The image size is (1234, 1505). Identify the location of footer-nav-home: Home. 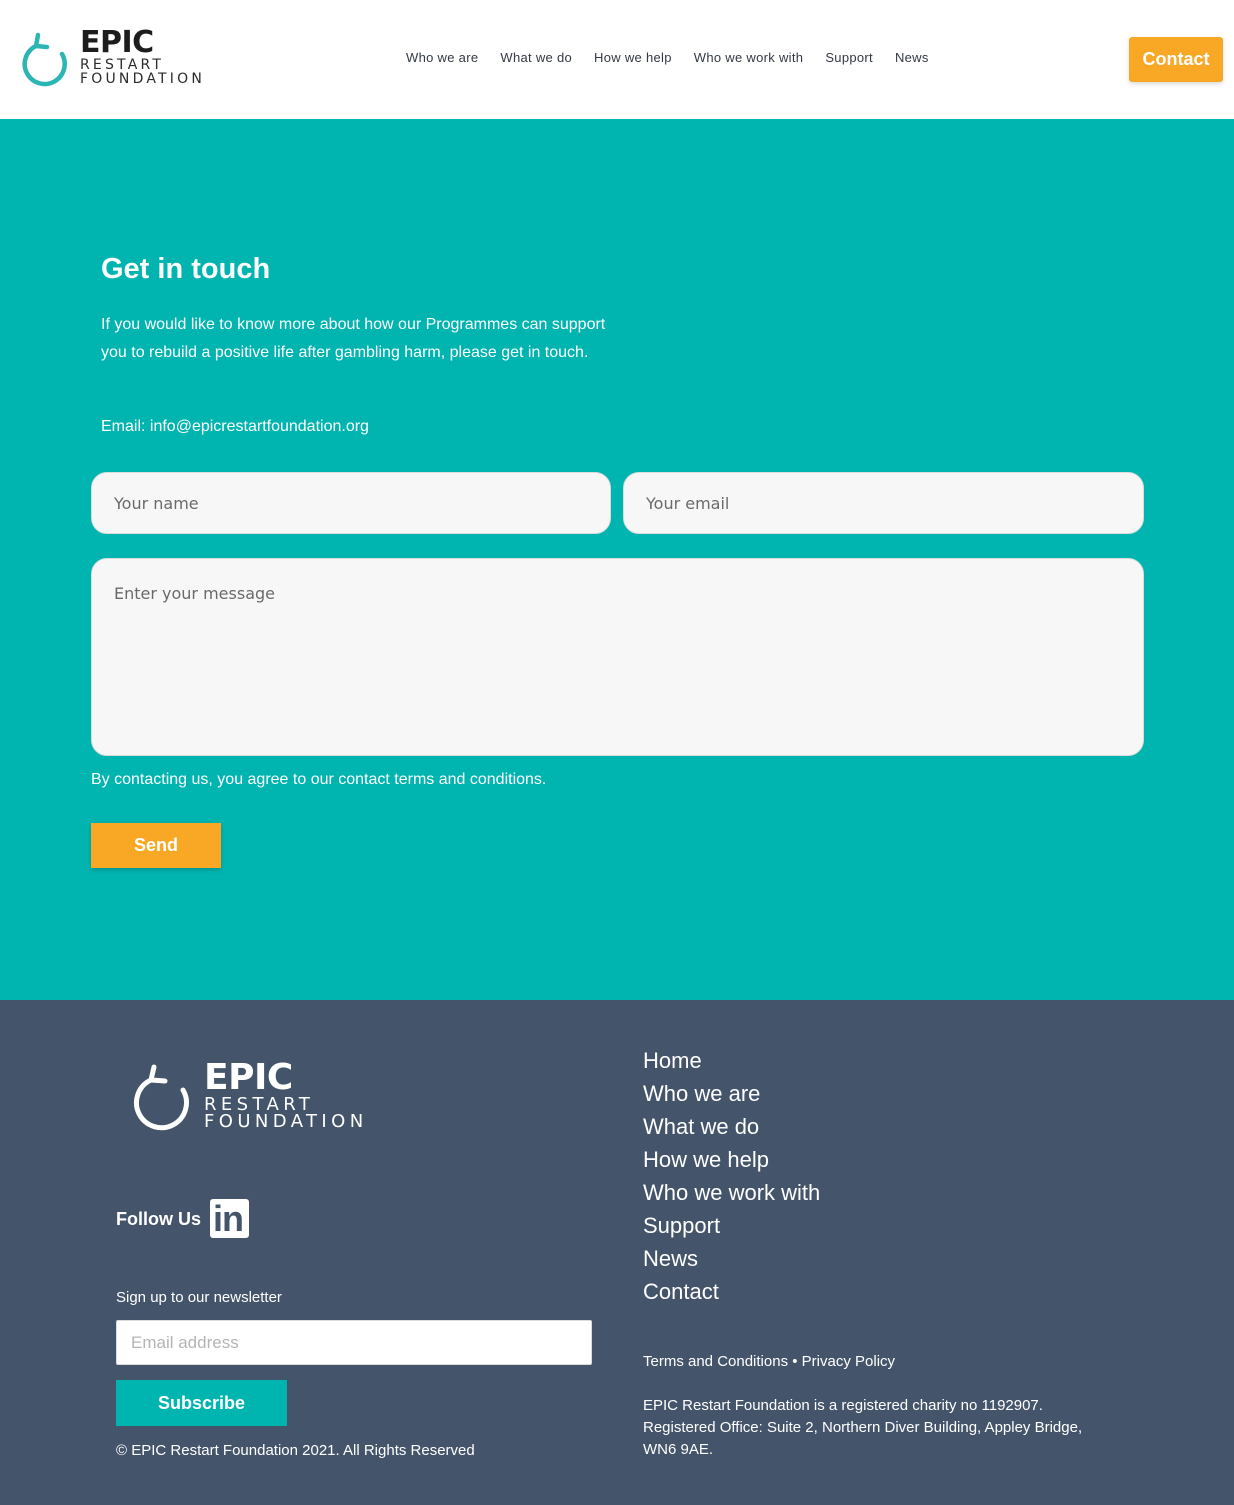
(731, 1060).